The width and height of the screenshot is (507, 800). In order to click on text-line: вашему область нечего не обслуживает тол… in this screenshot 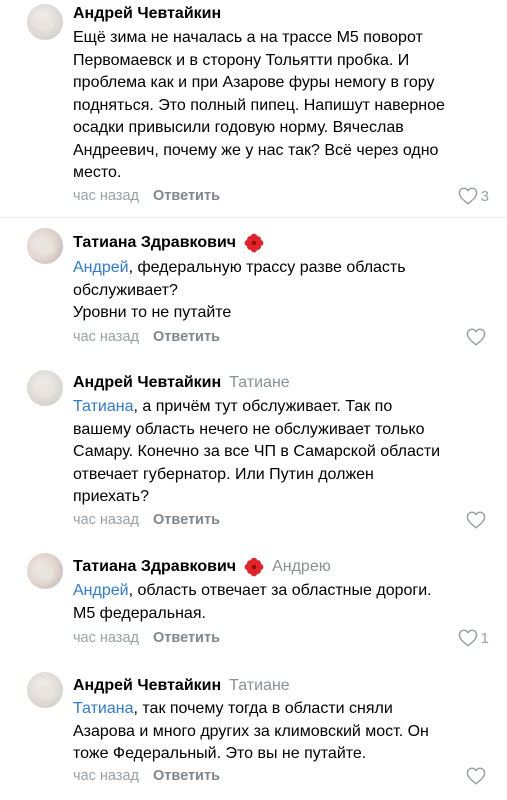, I will do `click(249, 429)`.